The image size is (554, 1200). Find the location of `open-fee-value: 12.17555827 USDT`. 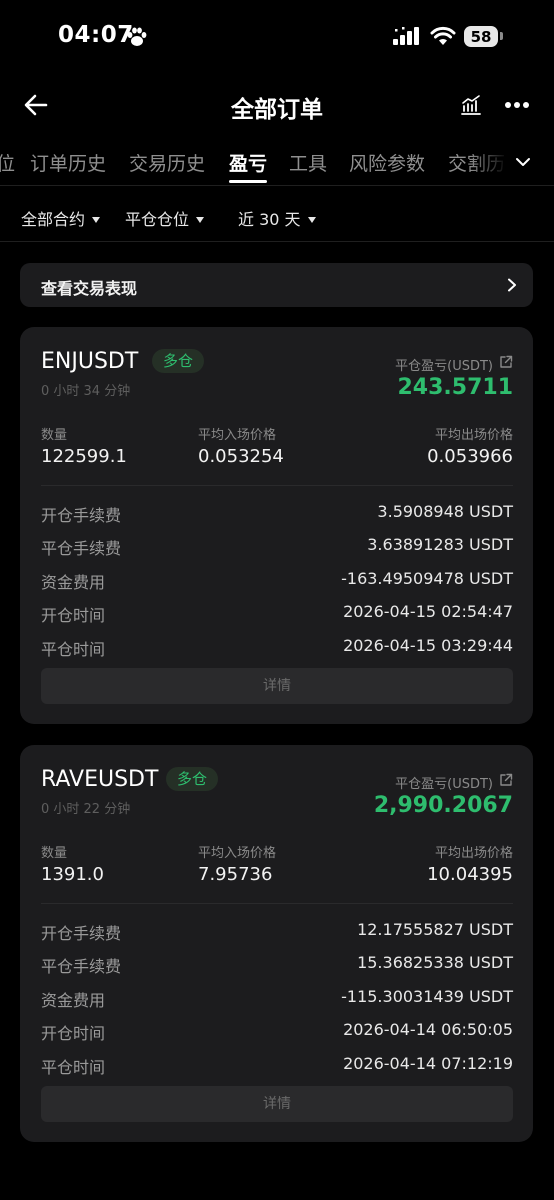

open-fee-value: 12.17555827 USDT is located at coordinates (435, 929).